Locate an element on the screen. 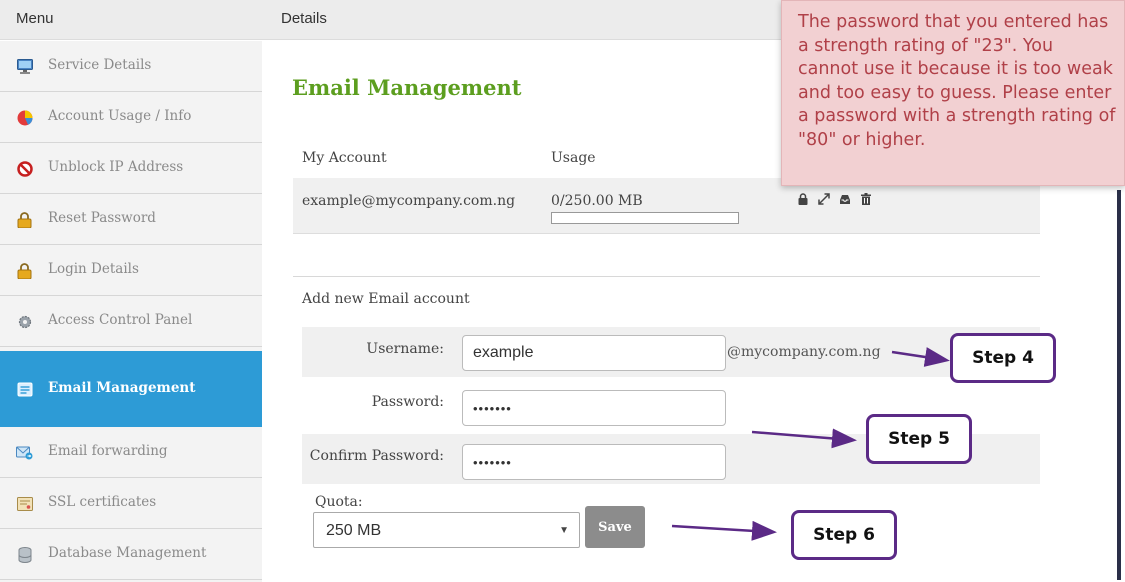  password-label: Password: is located at coordinates (407, 402).